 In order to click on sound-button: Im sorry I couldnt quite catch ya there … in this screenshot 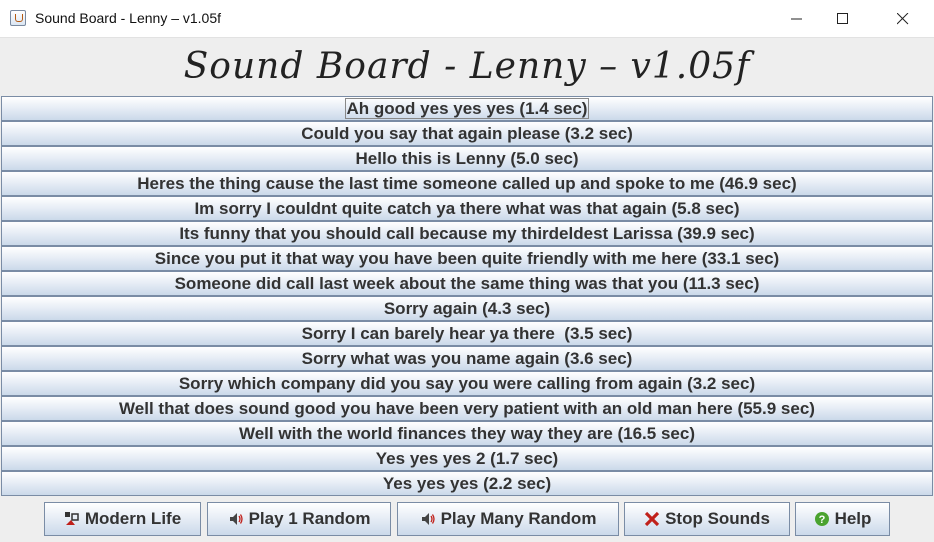, I will do `click(467, 208)`.